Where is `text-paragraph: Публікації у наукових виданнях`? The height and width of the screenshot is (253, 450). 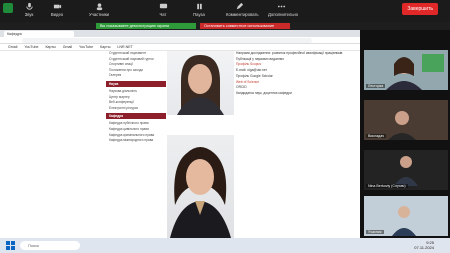 text-paragraph: Публікації у наукових виданнях is located at coordinates (260, 58).